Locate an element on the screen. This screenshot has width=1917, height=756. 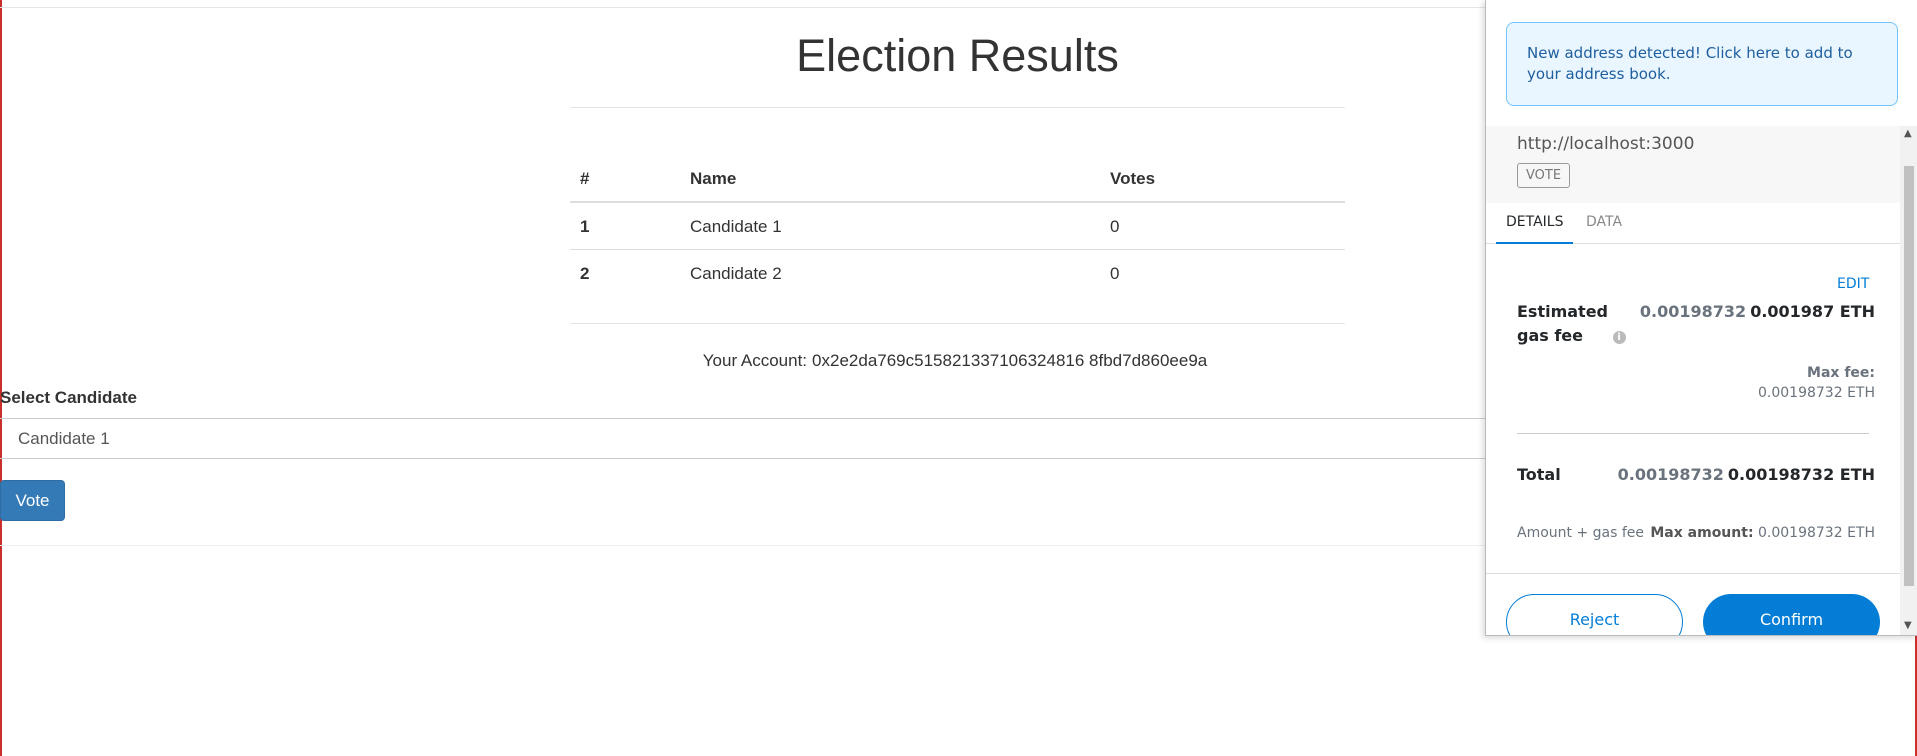
max-fee-value: 0.00198732 ETH is located at coordinates (1816, 393).